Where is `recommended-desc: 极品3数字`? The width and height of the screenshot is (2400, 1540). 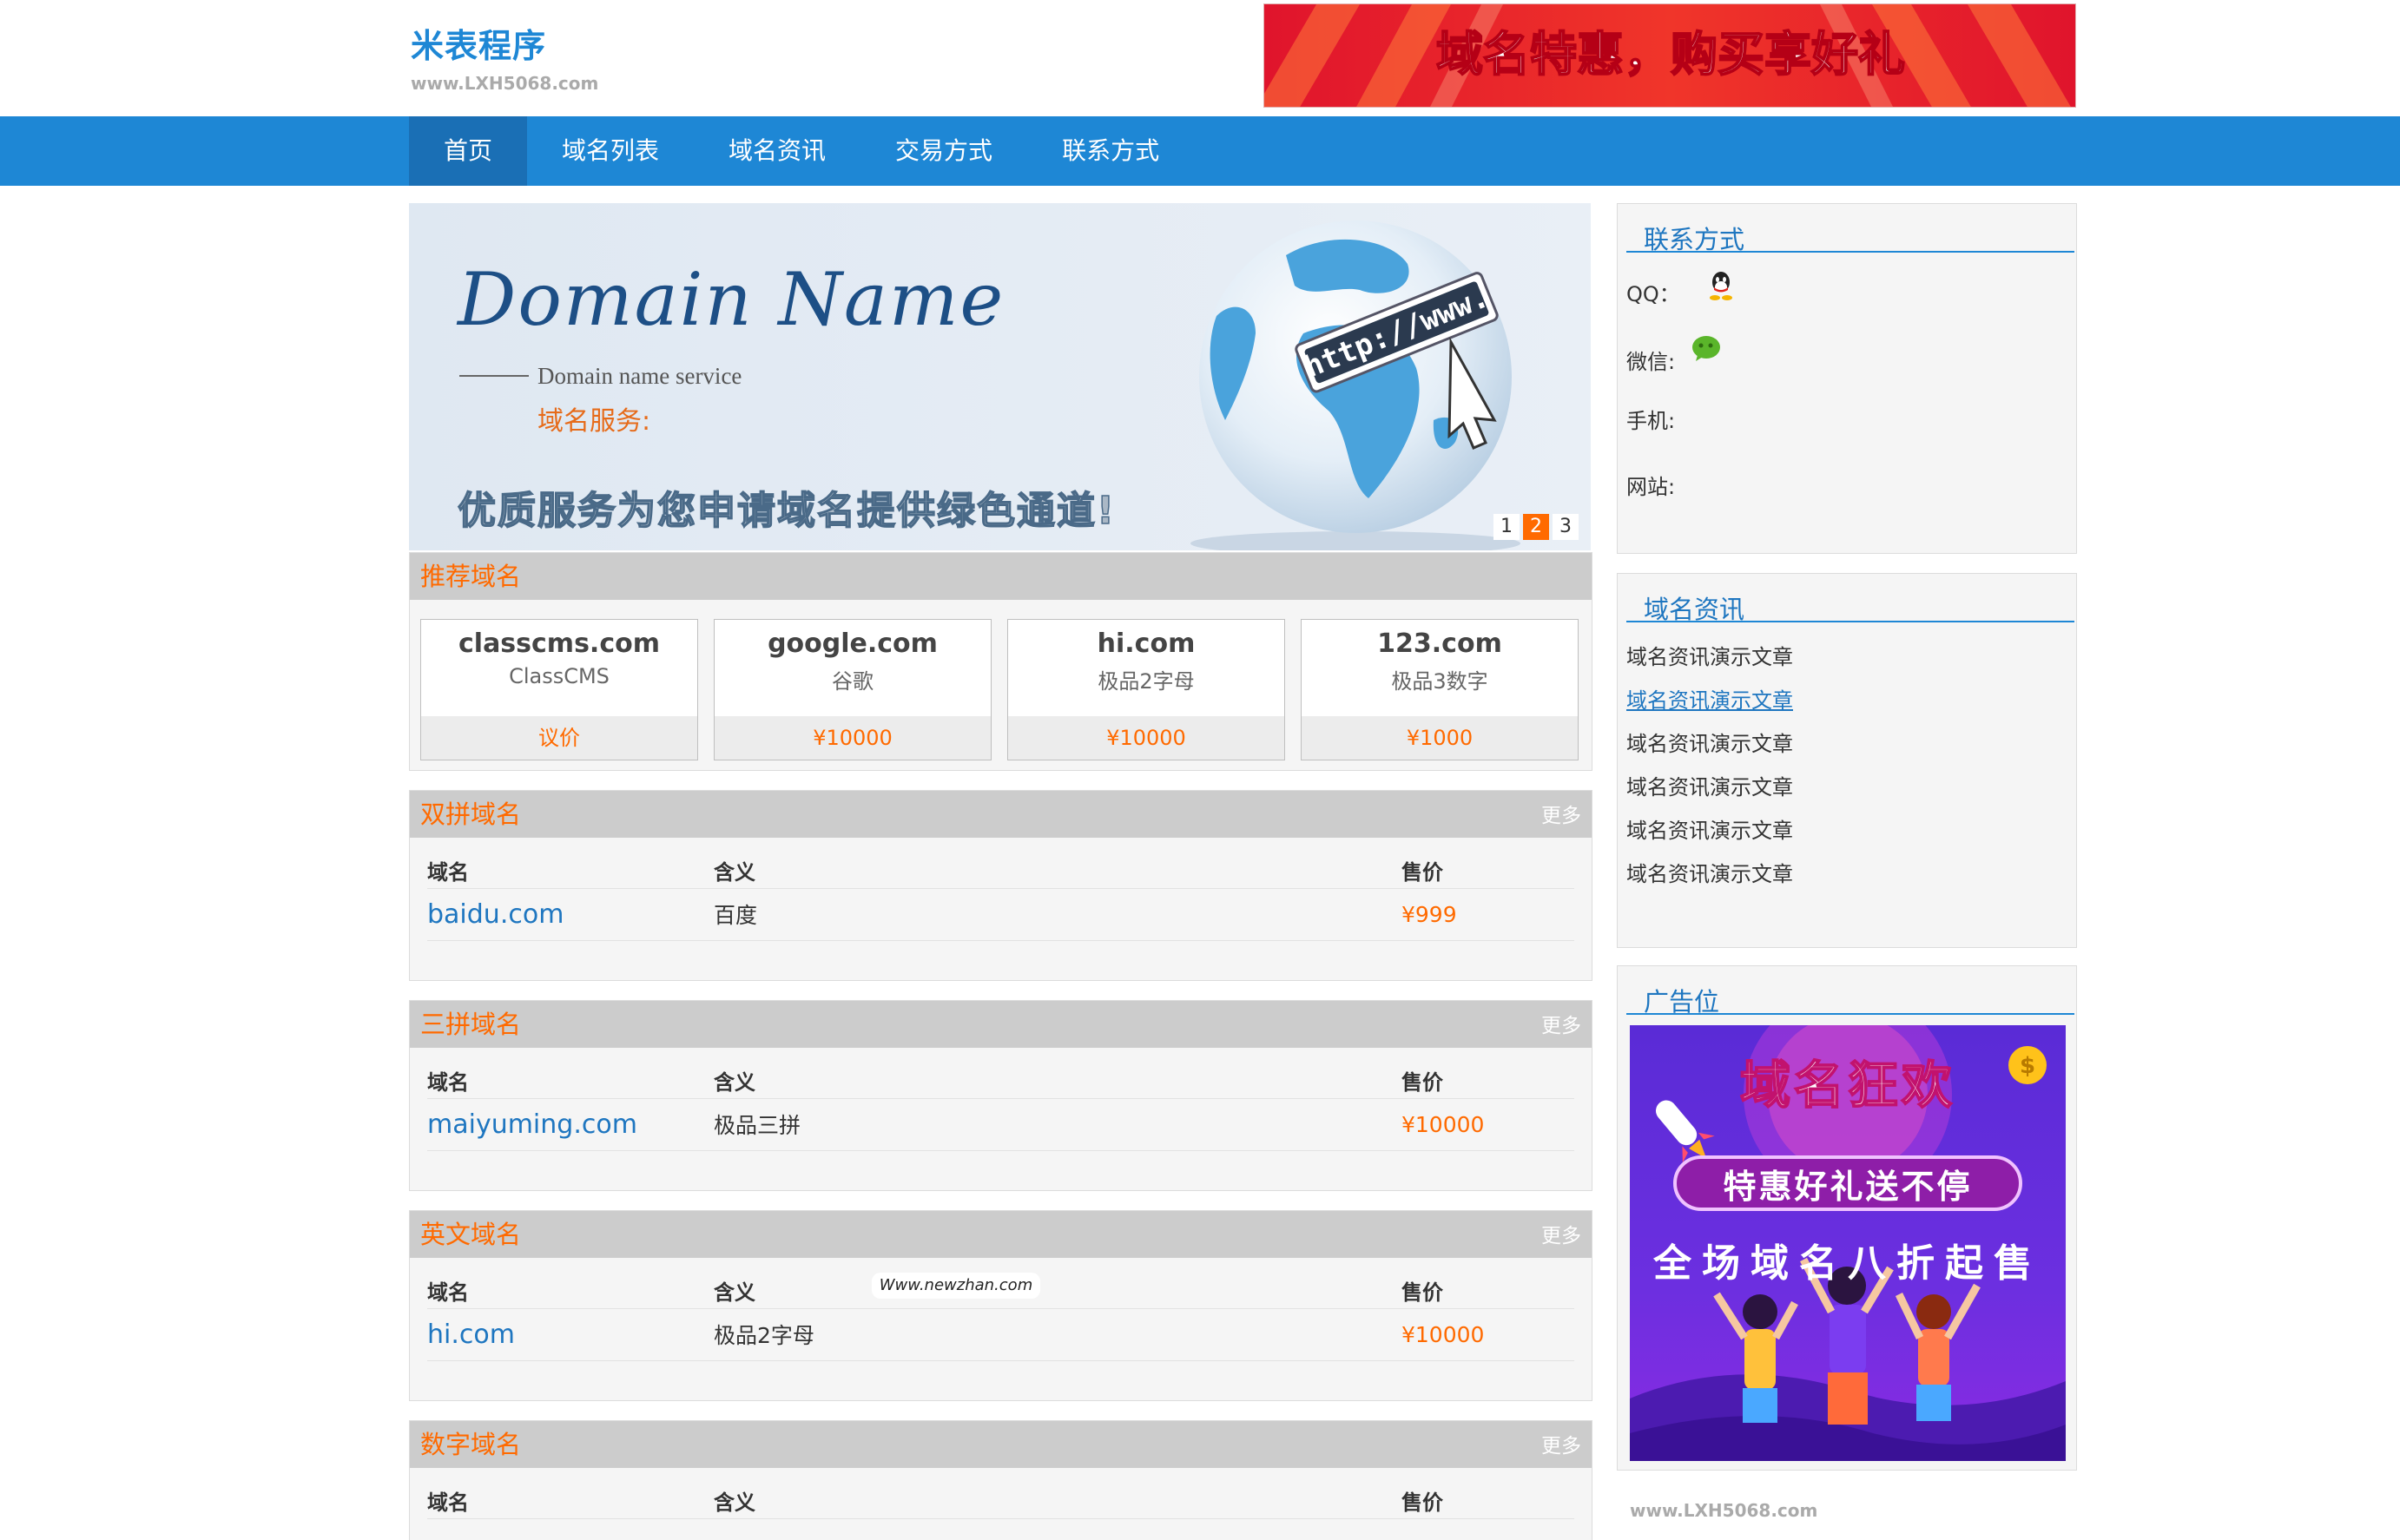
recommended-desc: 极品3数字 is located at coordinates (1439, 682).